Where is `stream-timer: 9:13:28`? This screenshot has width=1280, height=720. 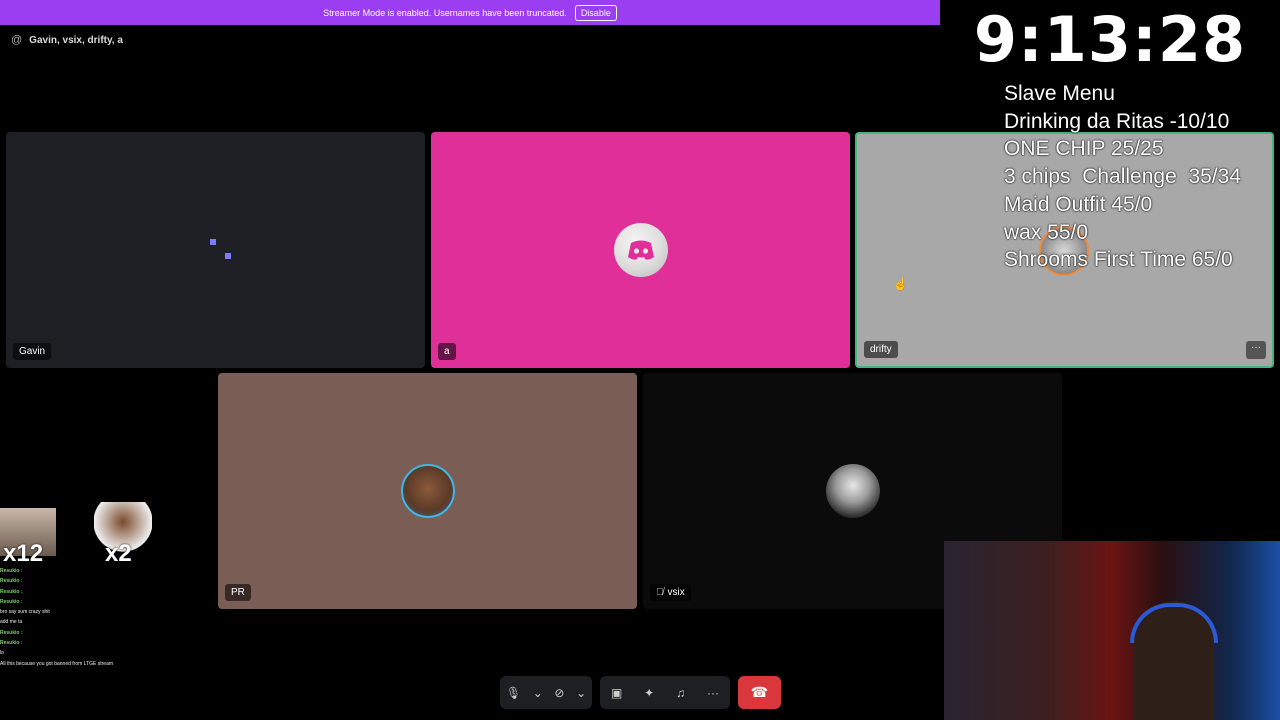
stream-timer: 9:13:28 is located at coordinates (1110, 39).